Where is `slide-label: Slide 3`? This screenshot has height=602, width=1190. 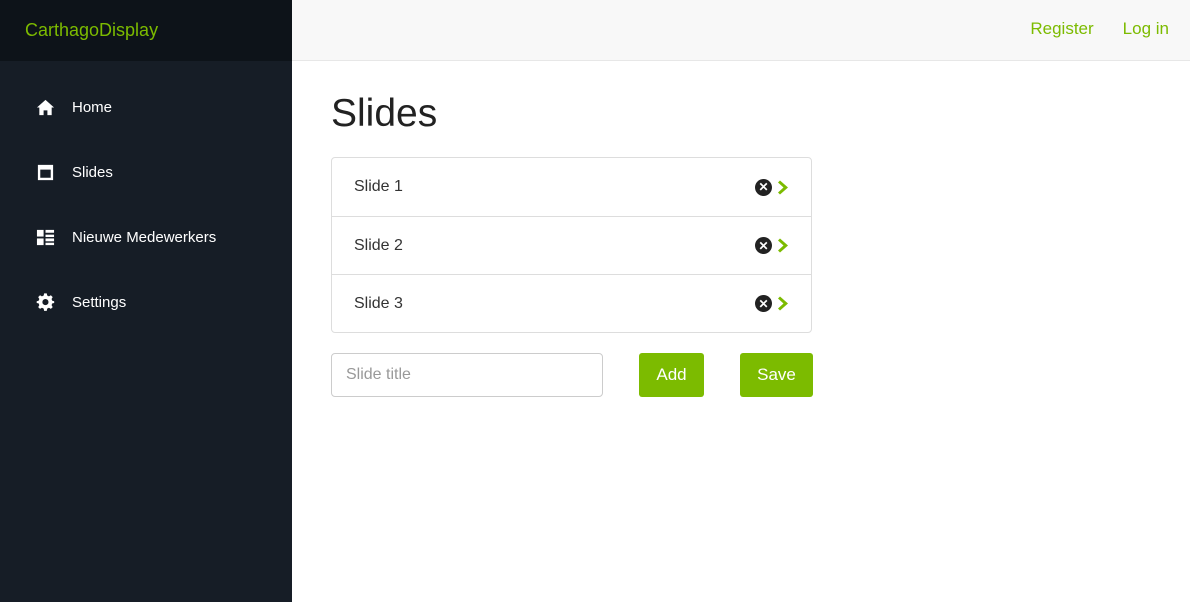
slide-label: Slide 3 is located at coordinates (378, 303).